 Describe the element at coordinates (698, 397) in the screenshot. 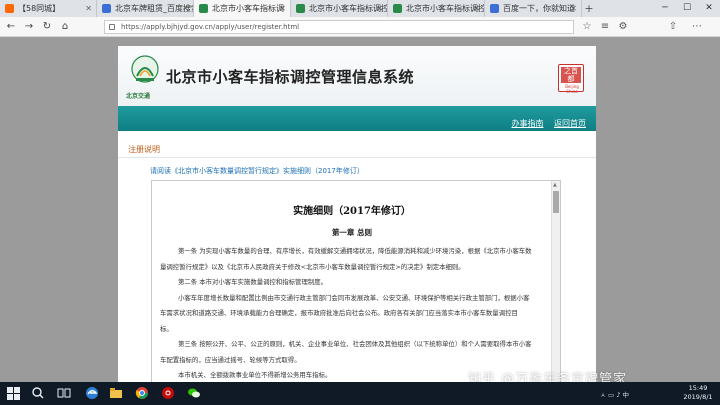

I see `clock-date: 2019/8/1` at that location.